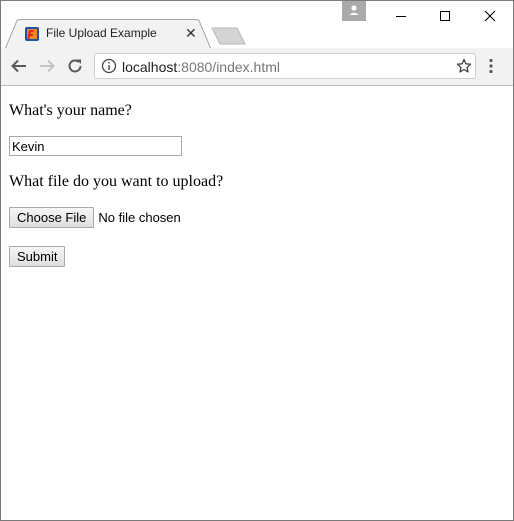  I want to click on site-favicon-icon, so click(32, 34).